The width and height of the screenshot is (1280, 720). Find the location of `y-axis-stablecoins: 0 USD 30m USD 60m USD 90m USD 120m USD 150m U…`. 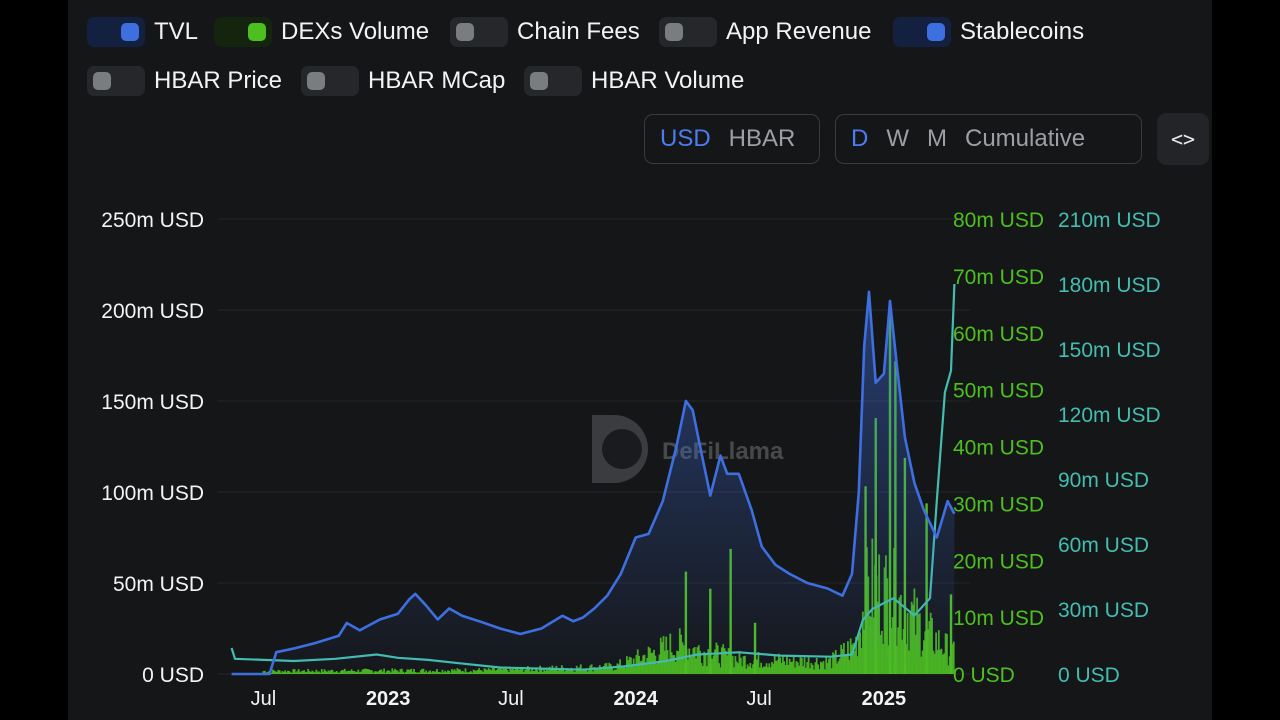

y-axis-stablecoins: 0 USD 30m USD 60m USD 90m USD 120m USD 150m U… is located at coordinates (1109, 448).